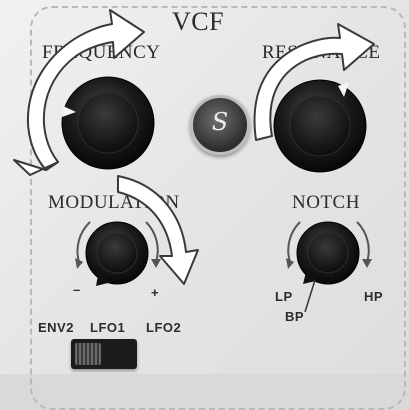  What do you see at coordinates (77, 289) in the screenshot?
I see `modulation-minus: –` at bounding box center [77, 289].